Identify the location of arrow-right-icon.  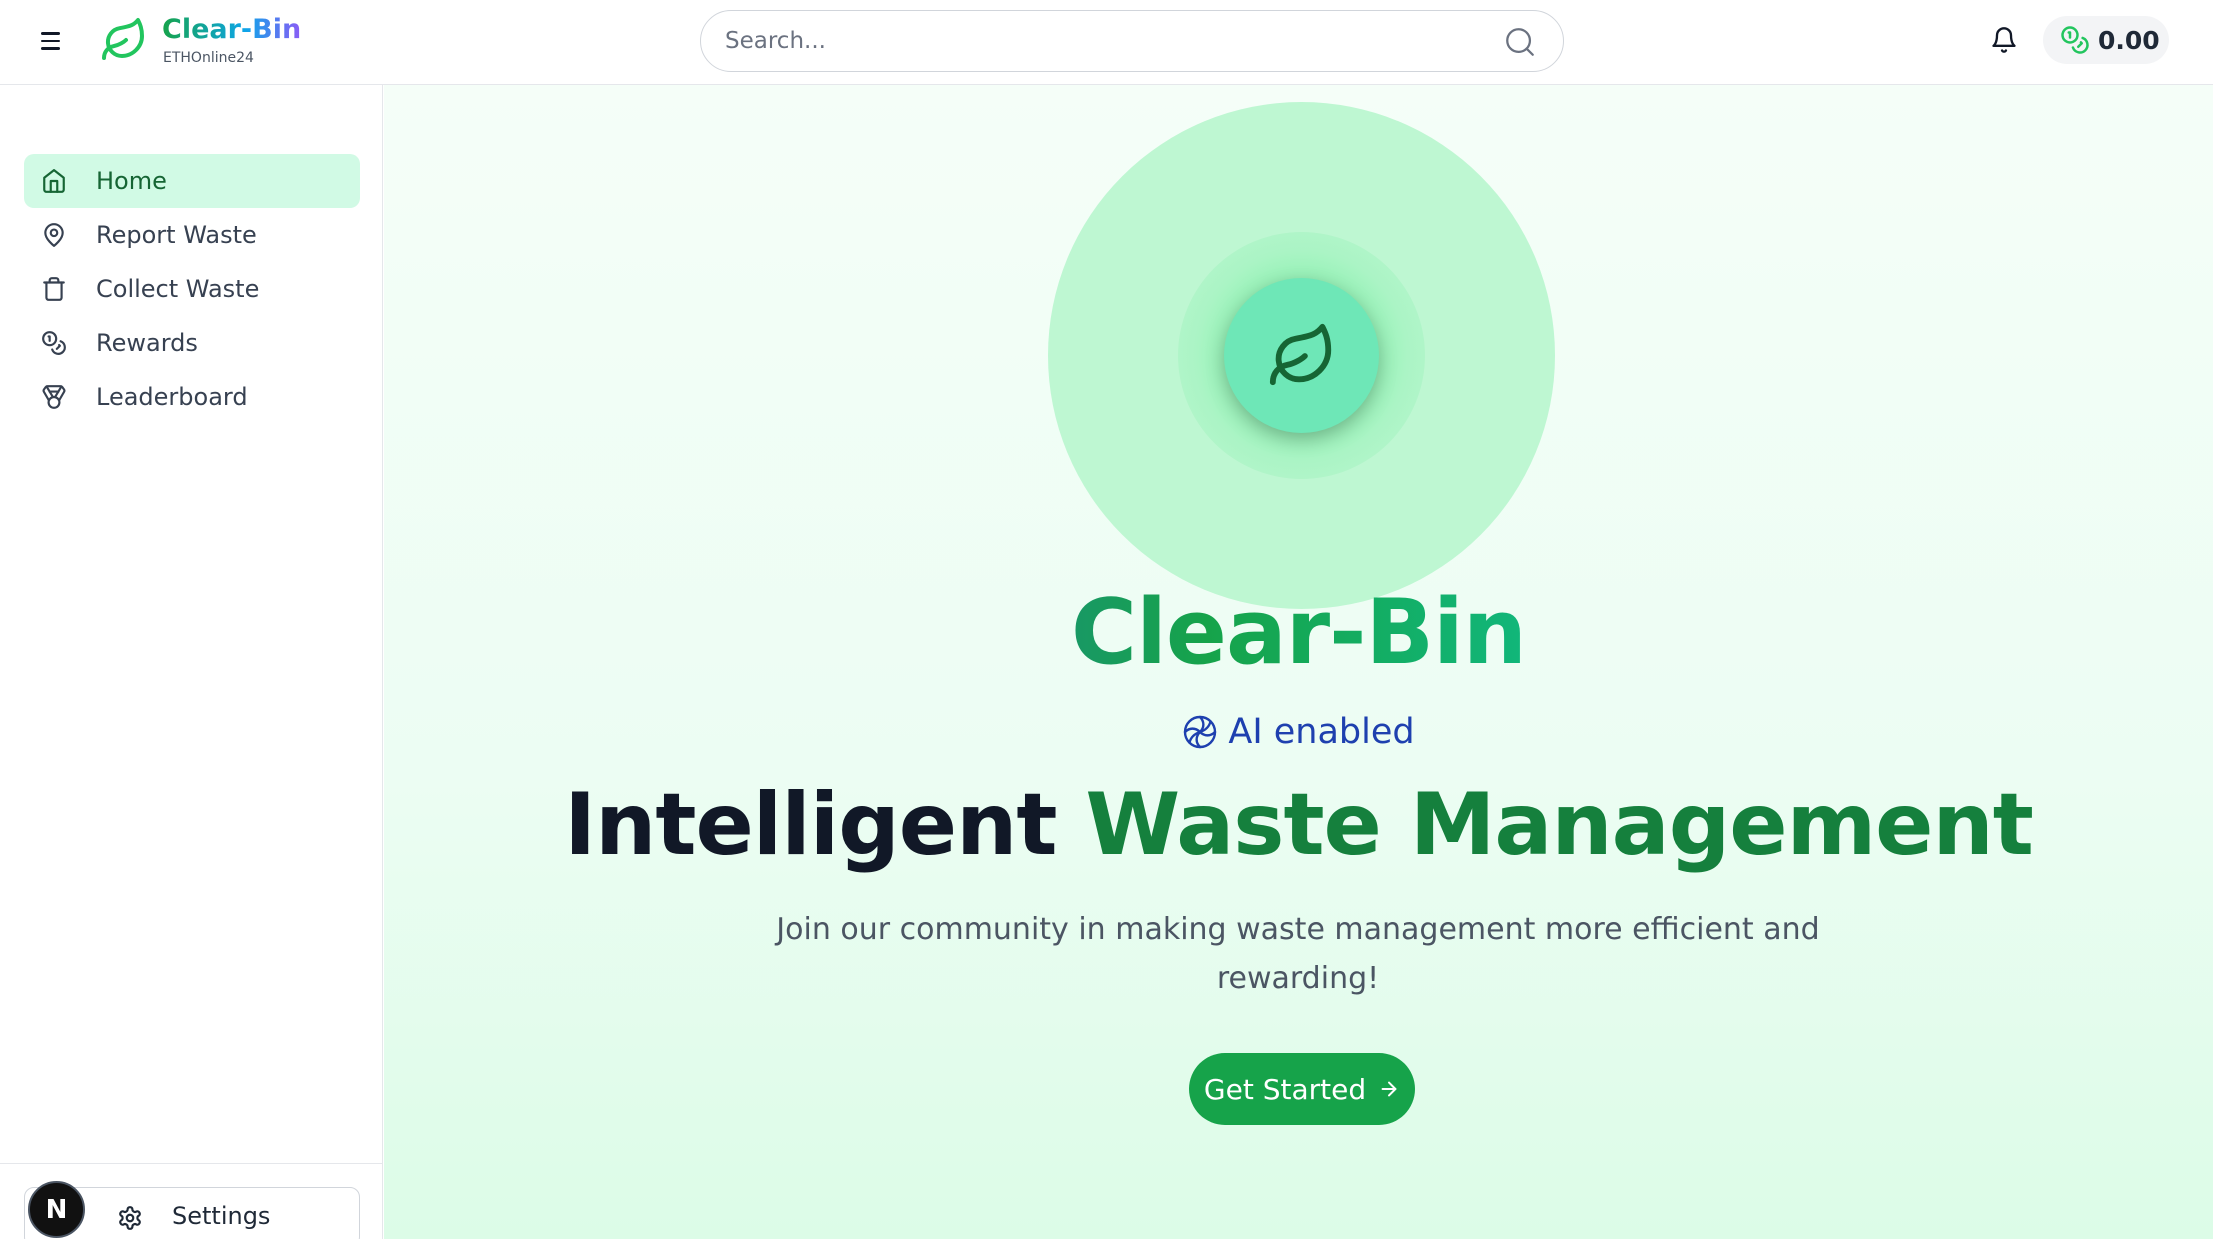
(1389, 1089).